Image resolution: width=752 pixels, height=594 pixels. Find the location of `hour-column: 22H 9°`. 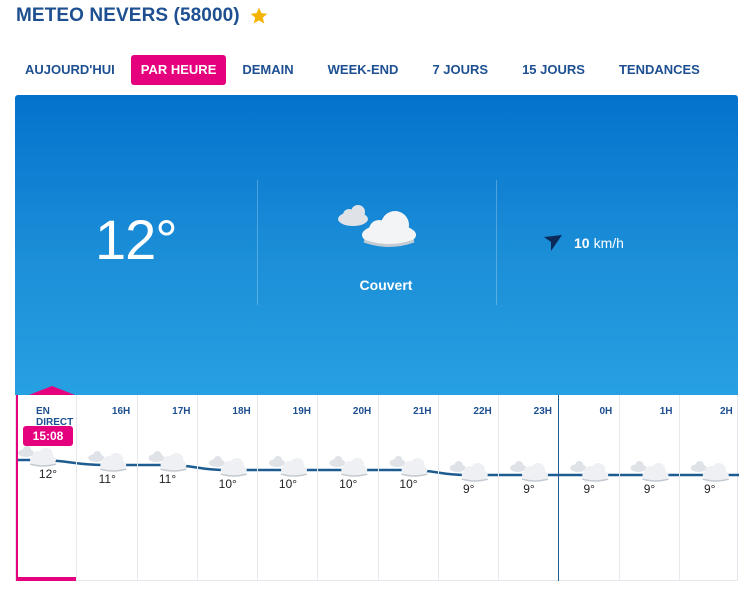

hour-column: 22H 9° is located at coordinates (467, 488).